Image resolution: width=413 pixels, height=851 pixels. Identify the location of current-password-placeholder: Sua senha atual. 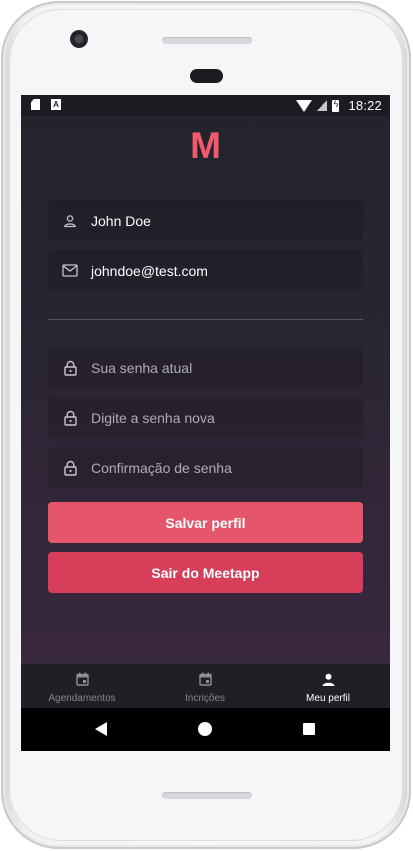
(142, 367).